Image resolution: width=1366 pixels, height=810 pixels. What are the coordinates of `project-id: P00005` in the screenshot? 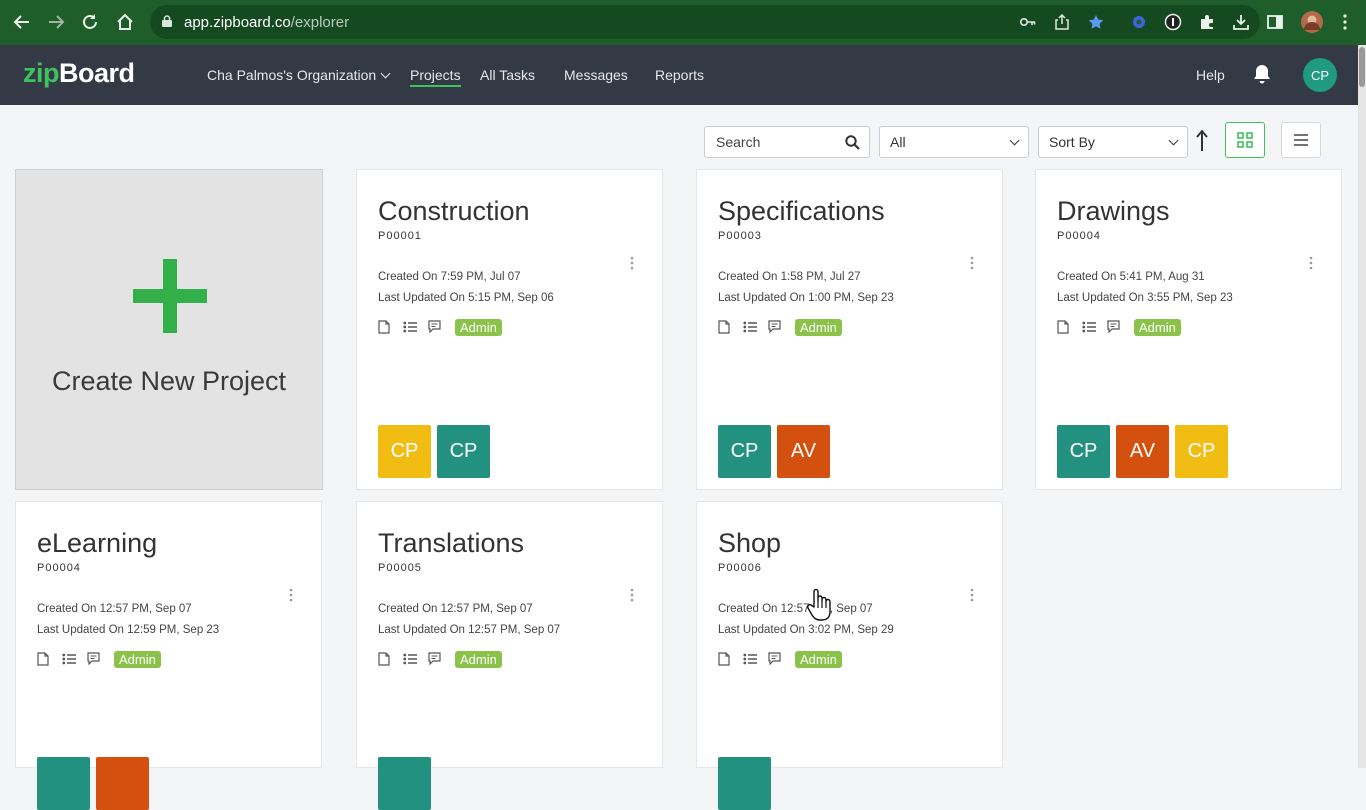 It's located at (400, 568).